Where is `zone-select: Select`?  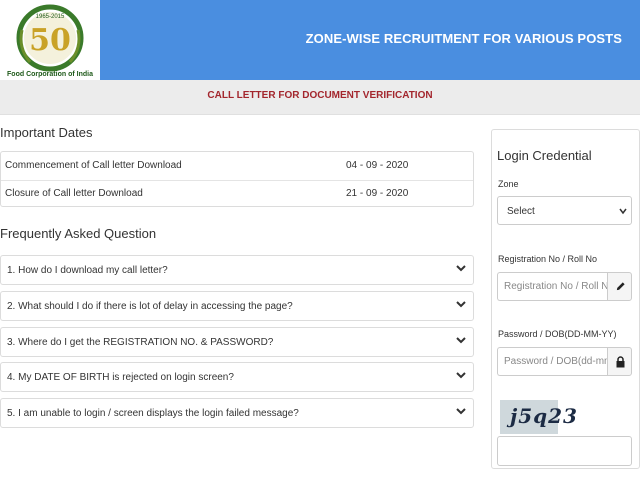
zone-select: Select is located at coordinates (564, 210).